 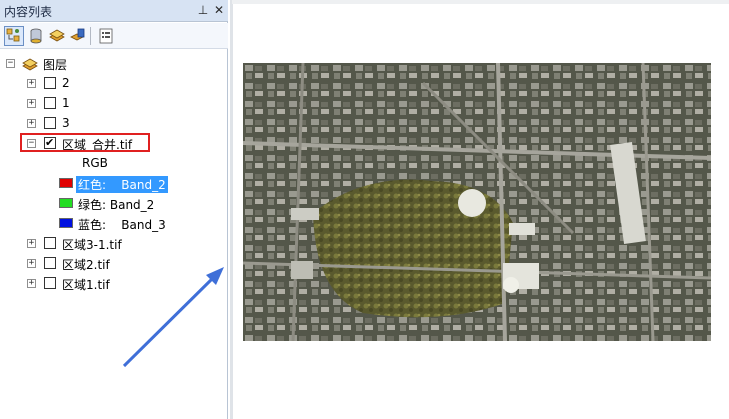 What do you see at coordinates (113, 84) in the screenshot?
I see `layer-row: + 2` at bounding box center [113, 84].